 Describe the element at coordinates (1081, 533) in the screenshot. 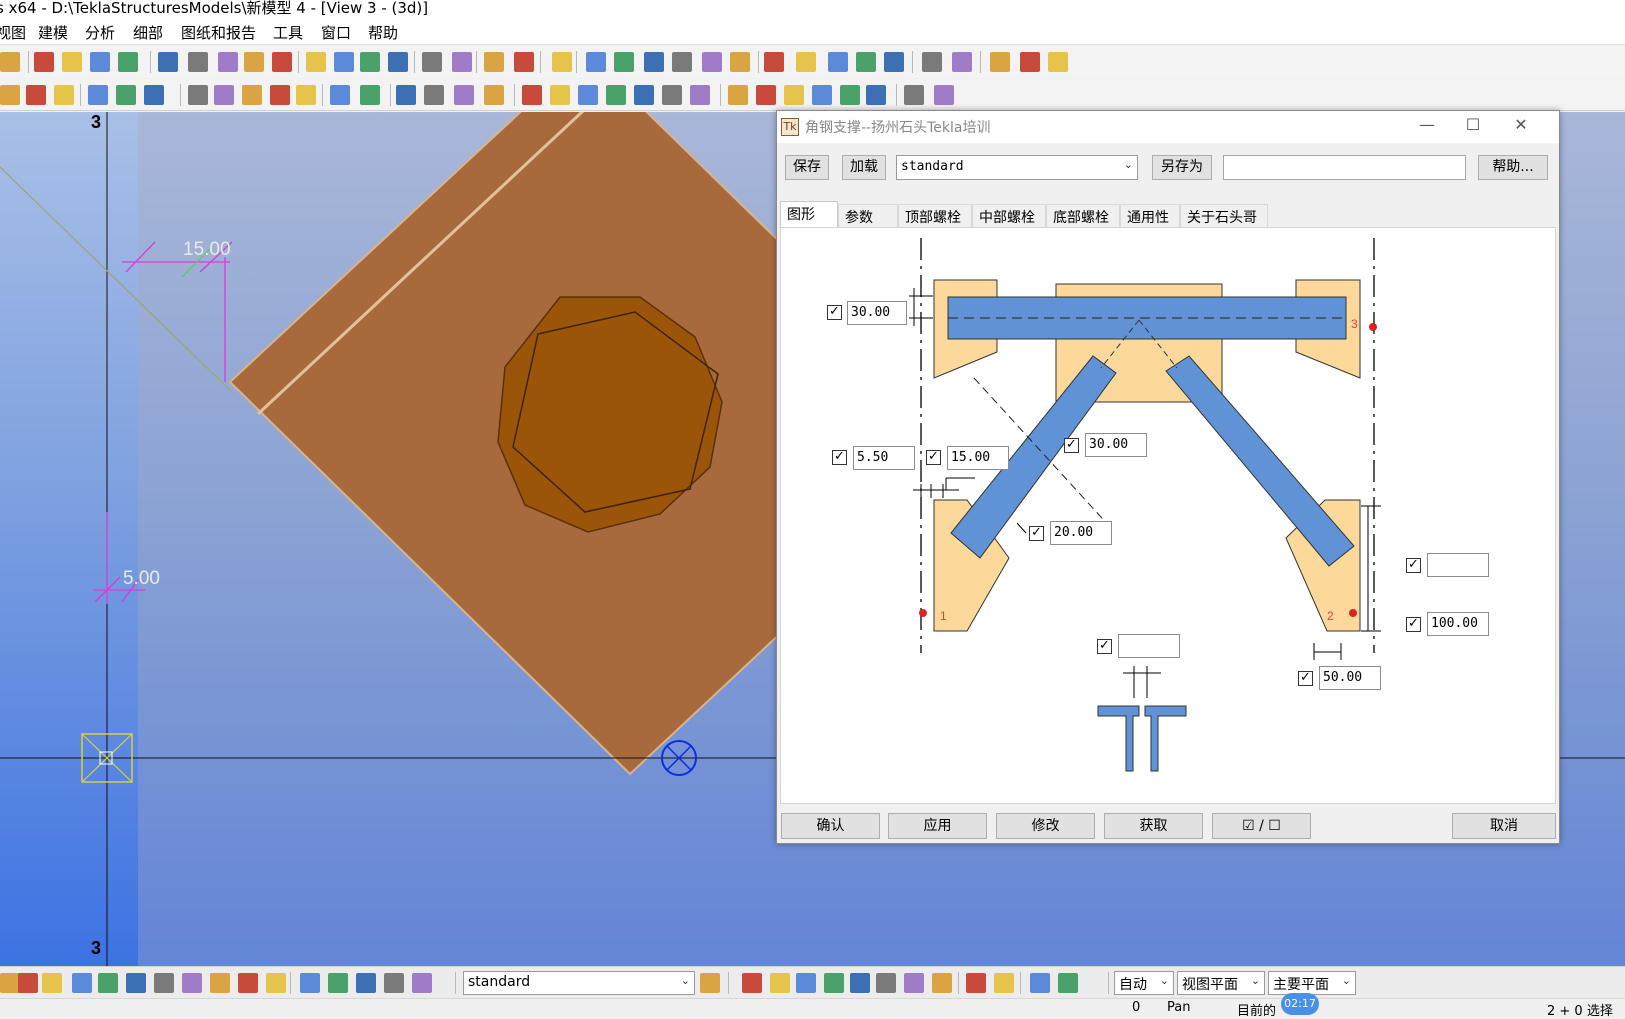

I see `lower-left-field: 20.00` at that location.